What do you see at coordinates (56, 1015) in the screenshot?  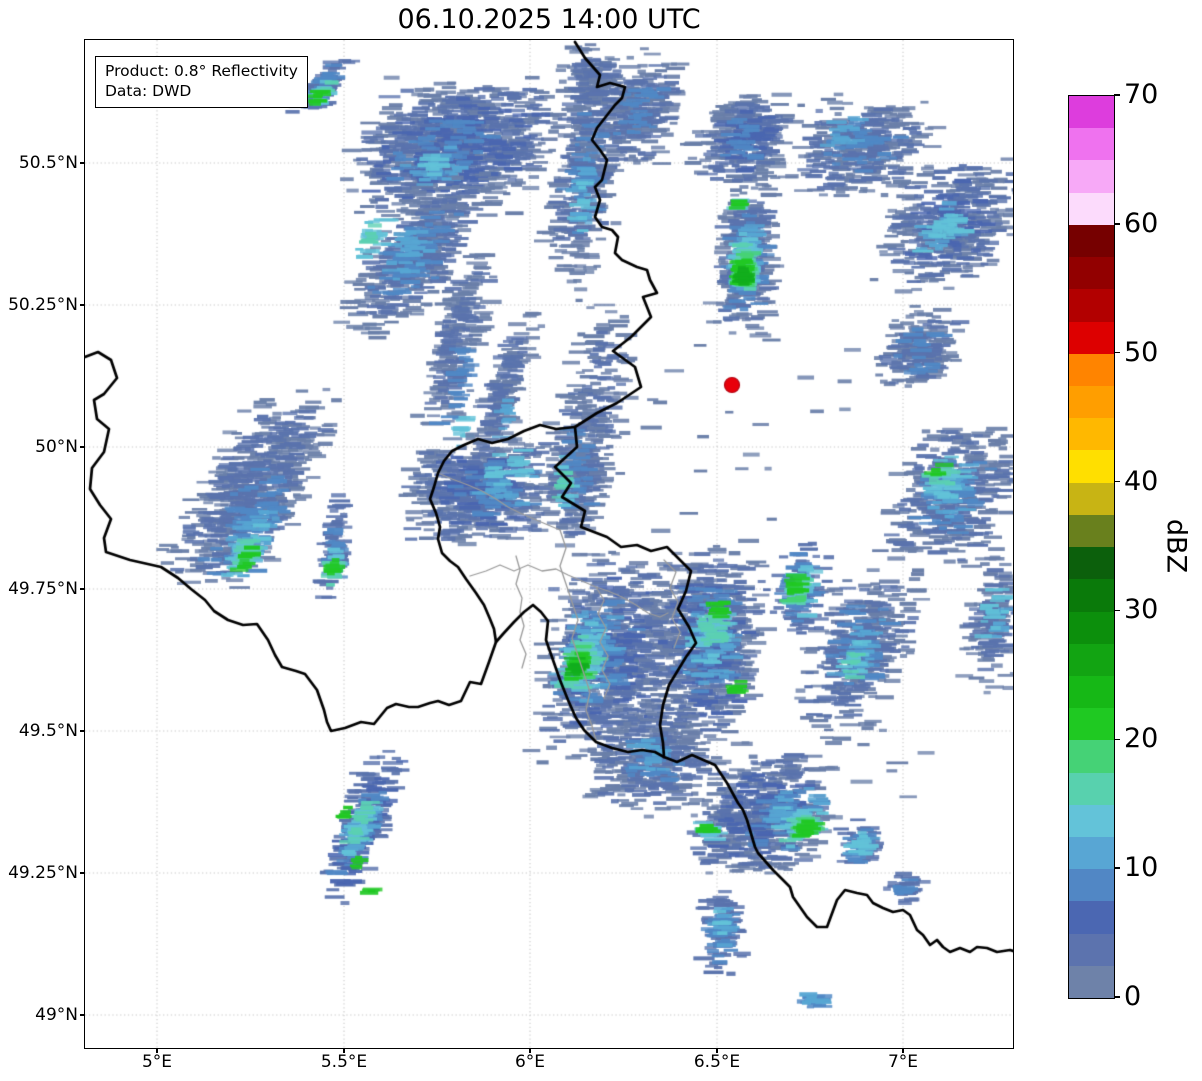 I see `y-tick-label: 49°N` at bounding box center [56, 1015].